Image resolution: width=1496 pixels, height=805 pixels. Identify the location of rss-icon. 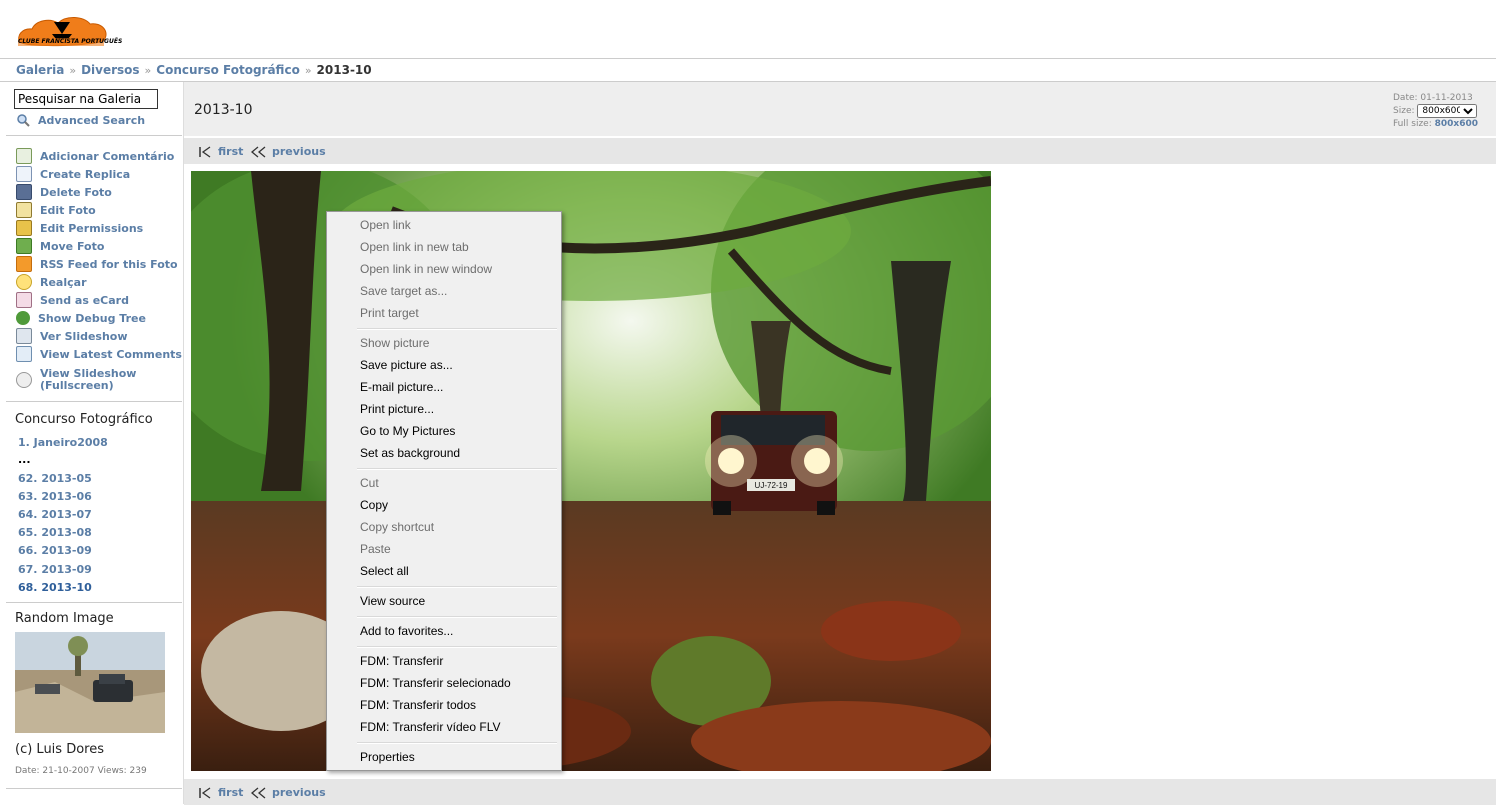
(24, 264).